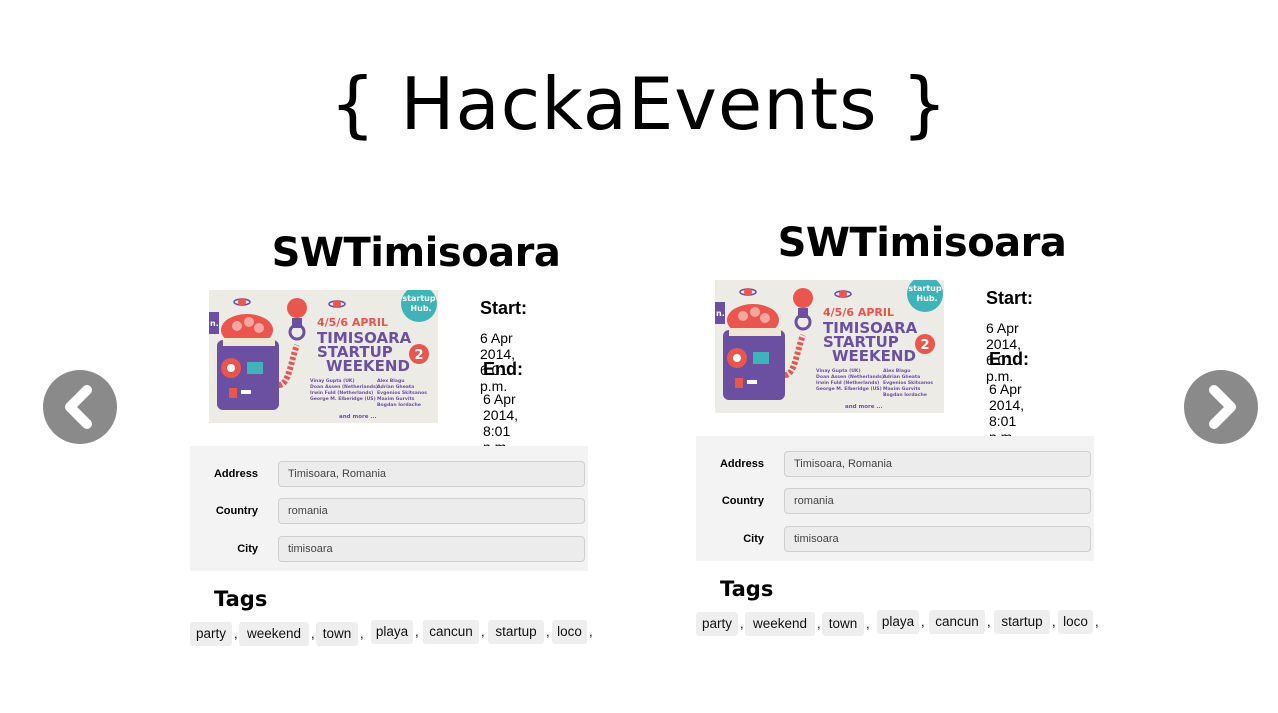  I want to click on chevron-left-icon, so click(78, 407).